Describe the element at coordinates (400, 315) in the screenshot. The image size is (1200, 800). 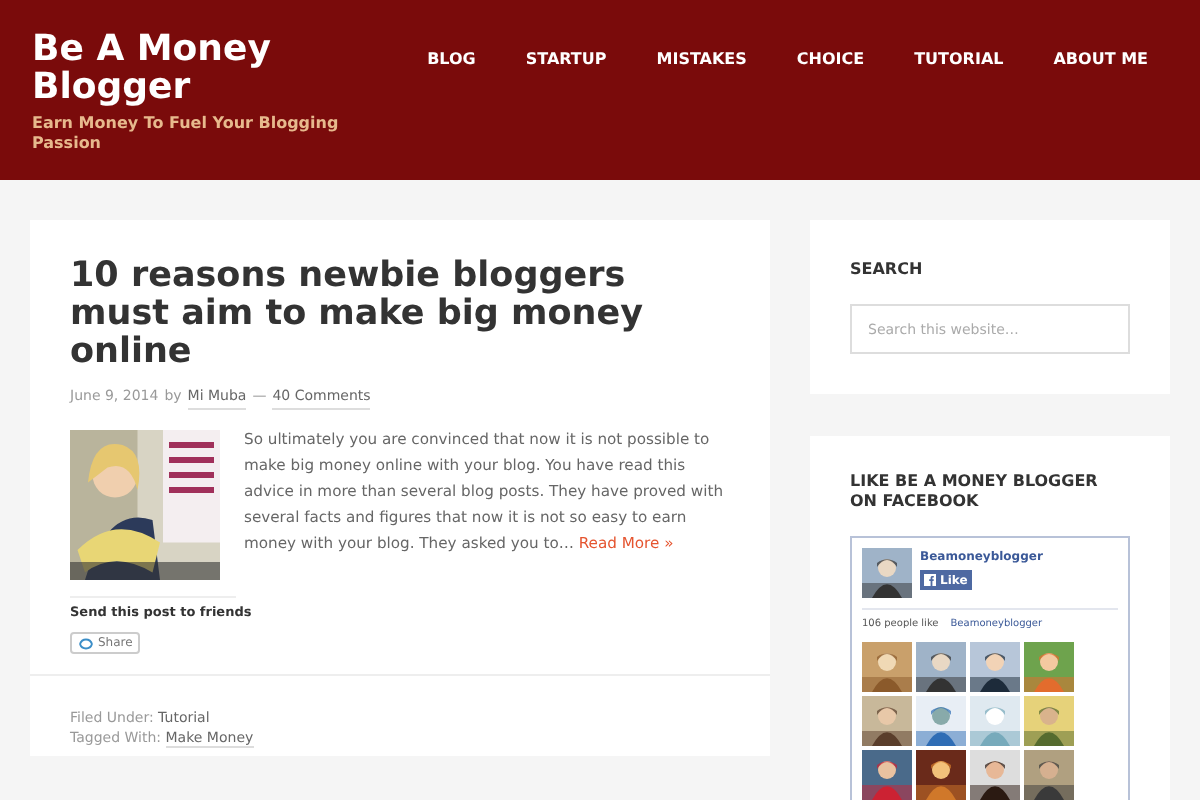
I see `post-title: 10 reasons newbie bloggers must aim to make big money online` at that location.